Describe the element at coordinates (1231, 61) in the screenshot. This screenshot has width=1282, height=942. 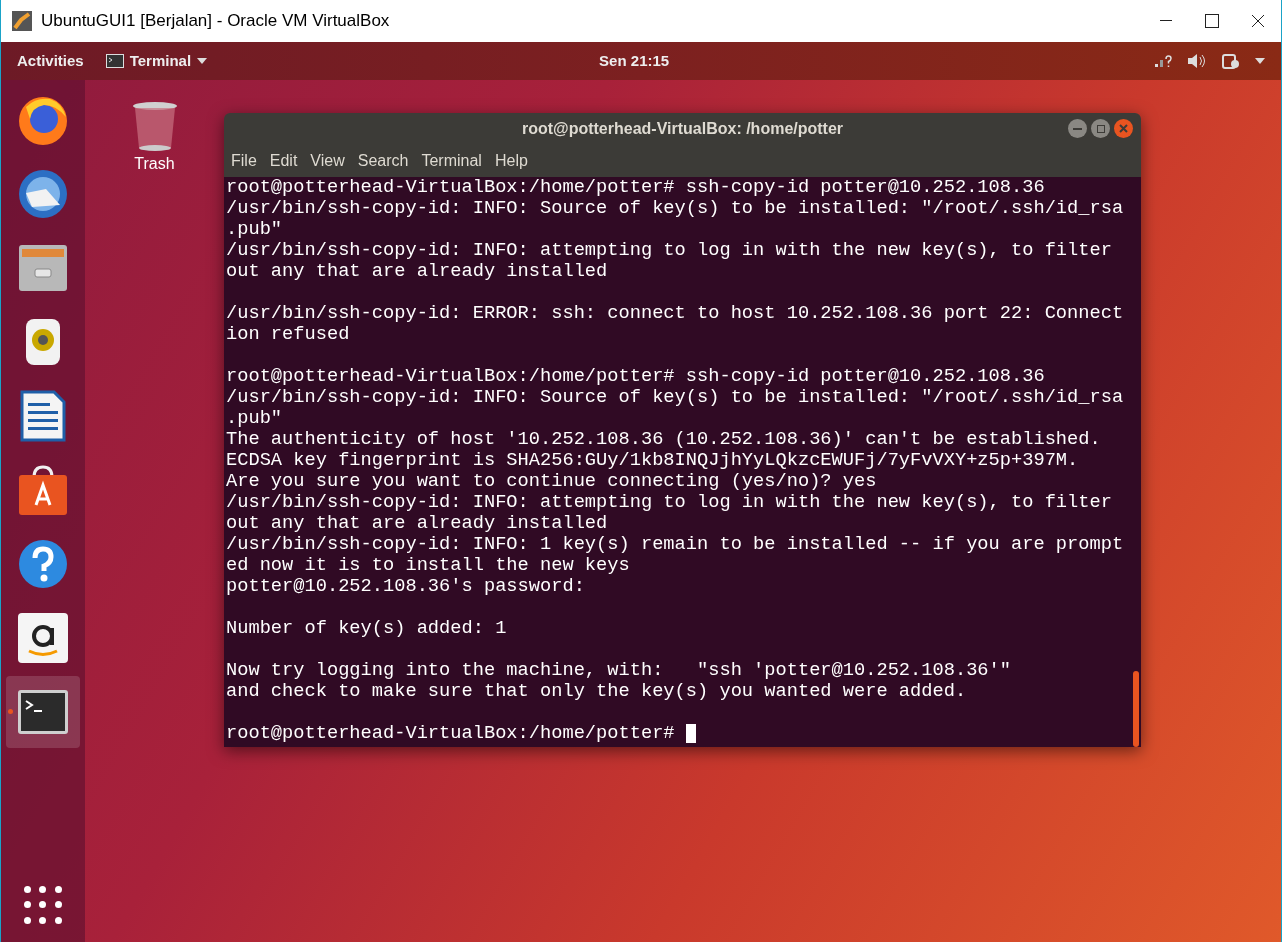
I see `power-icon` at that location.